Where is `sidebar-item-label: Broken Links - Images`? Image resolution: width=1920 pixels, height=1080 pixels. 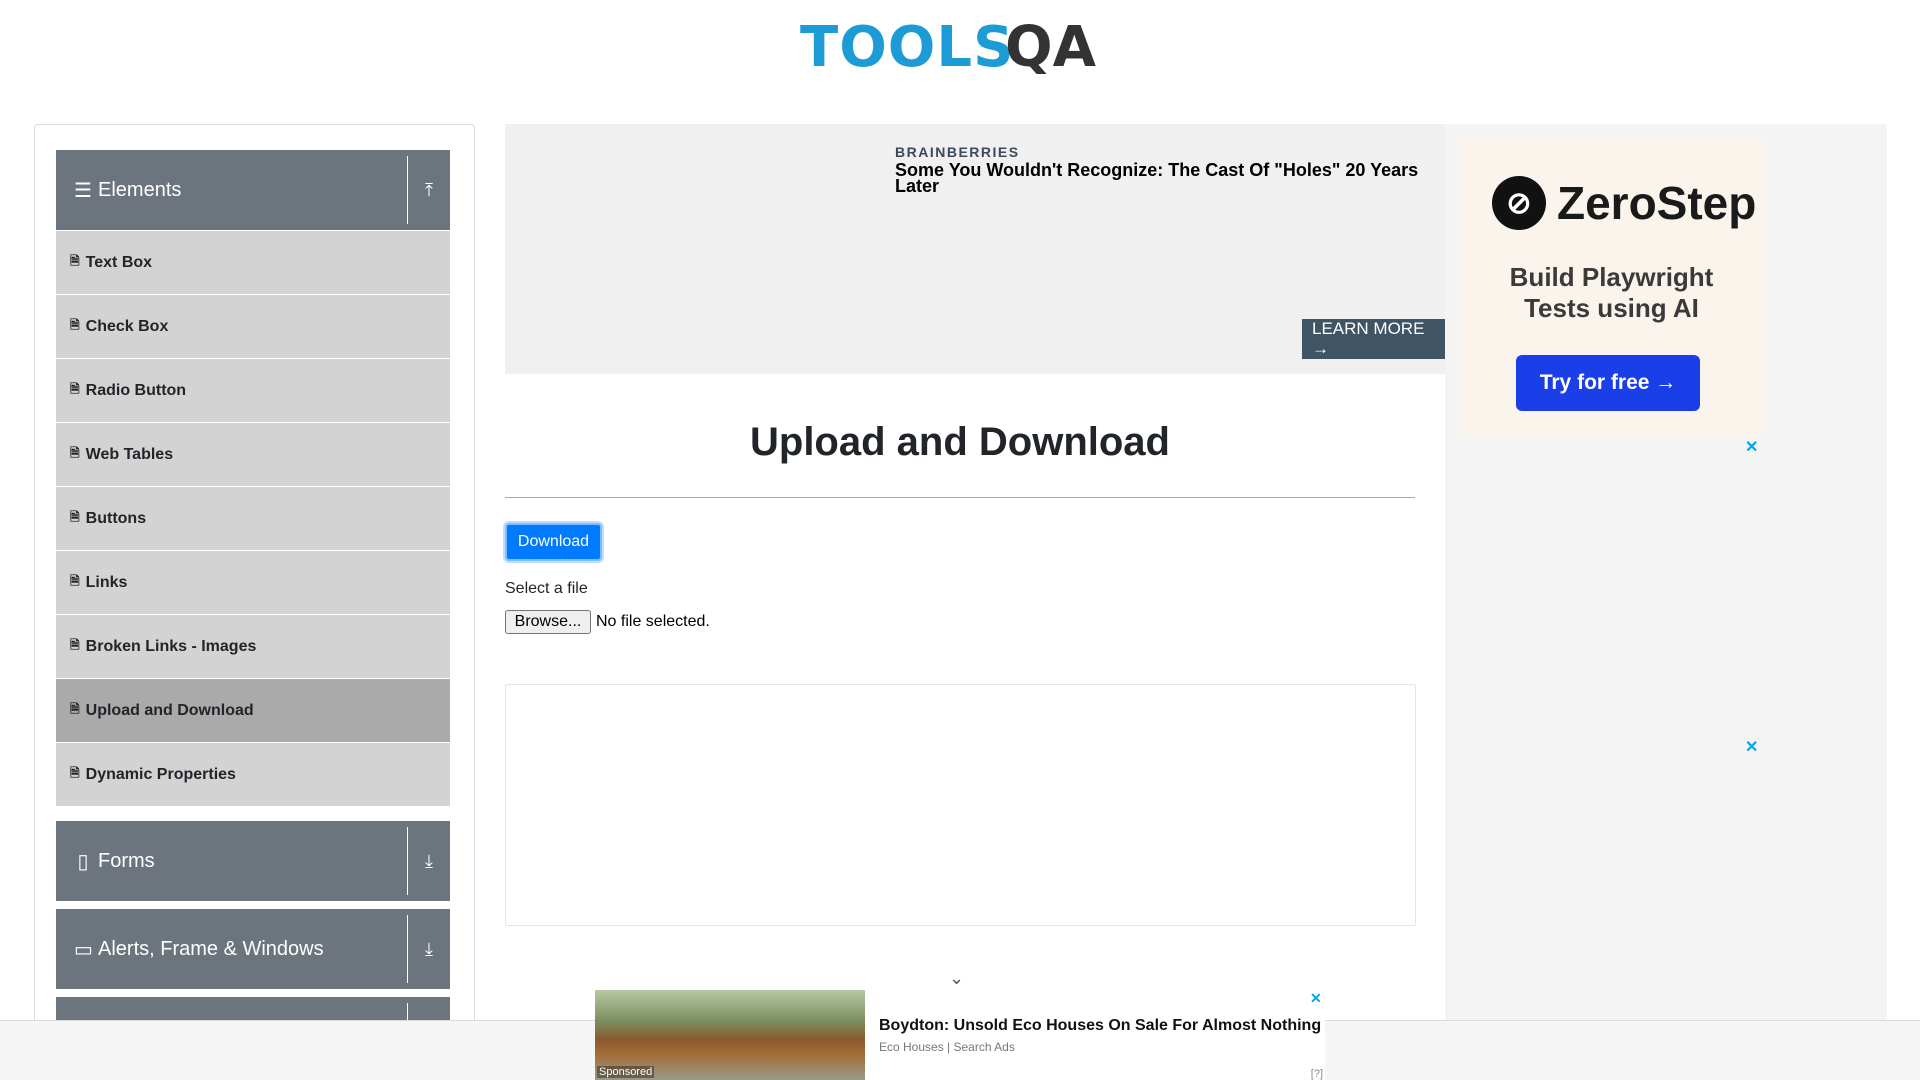 sidebar-item-label: Broken Links - Images is located at coordinates (171, 646).